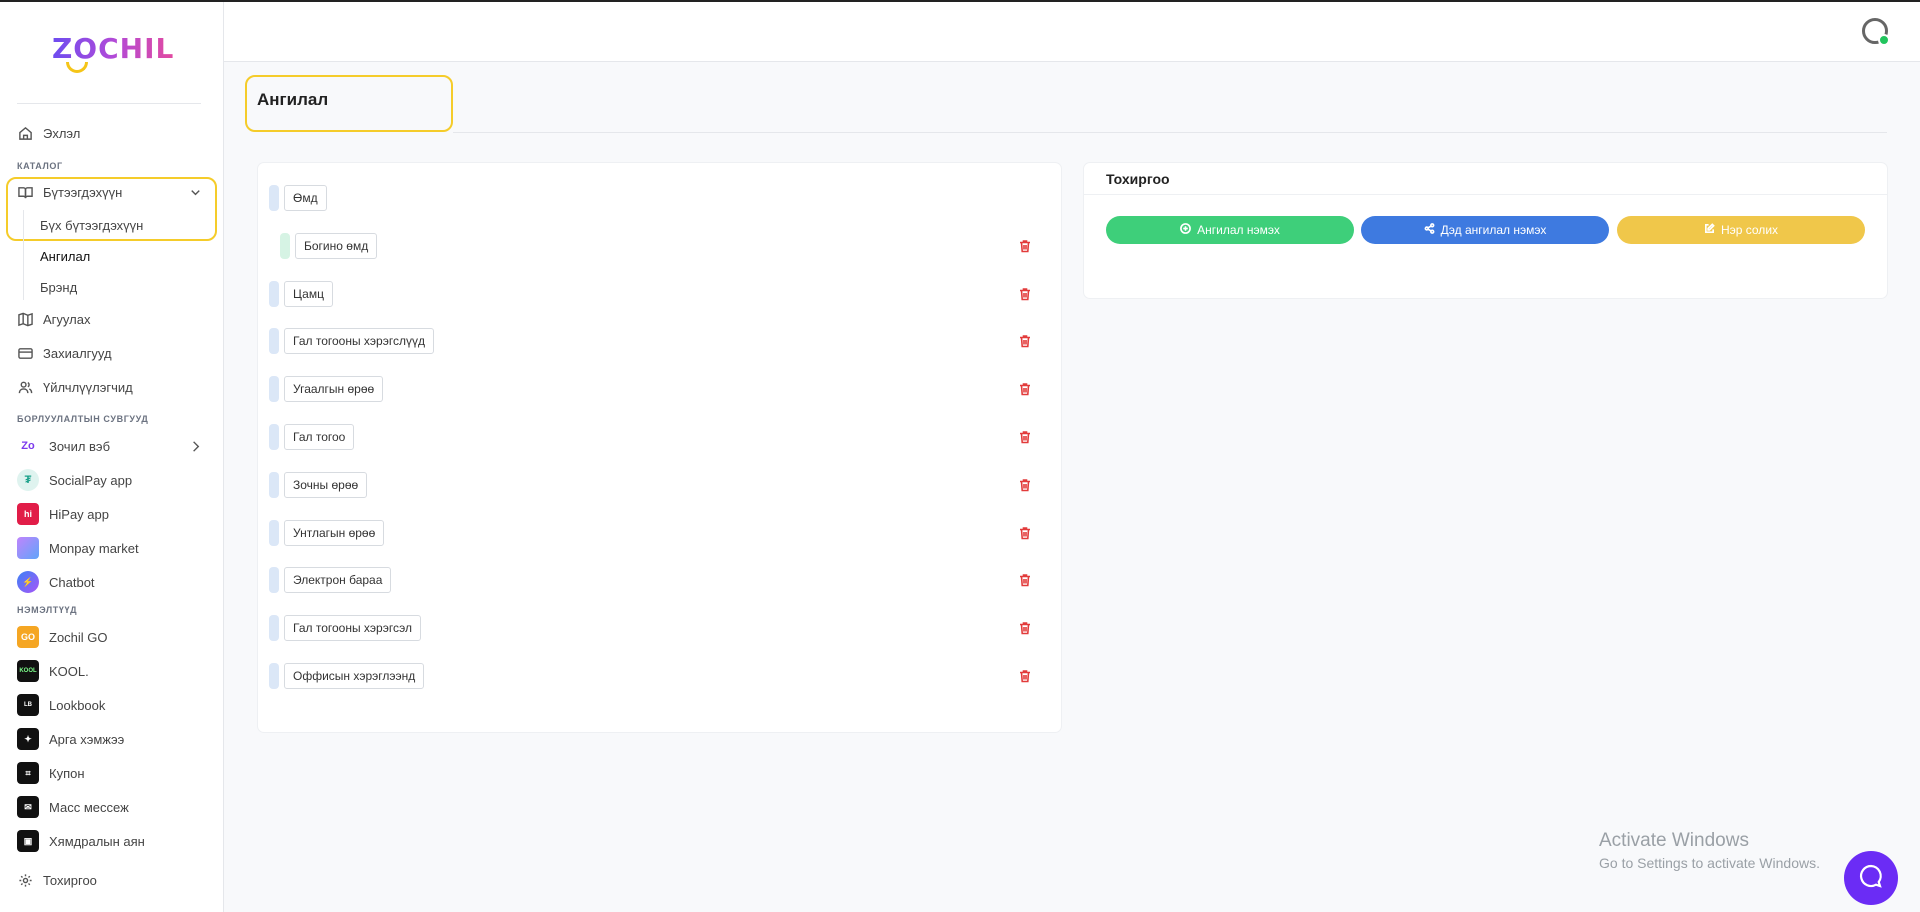  What do you see at coordinates (336, 245) in the screenshot?
I see `category-label: Богино өмд` at bounding box center [336, 245].